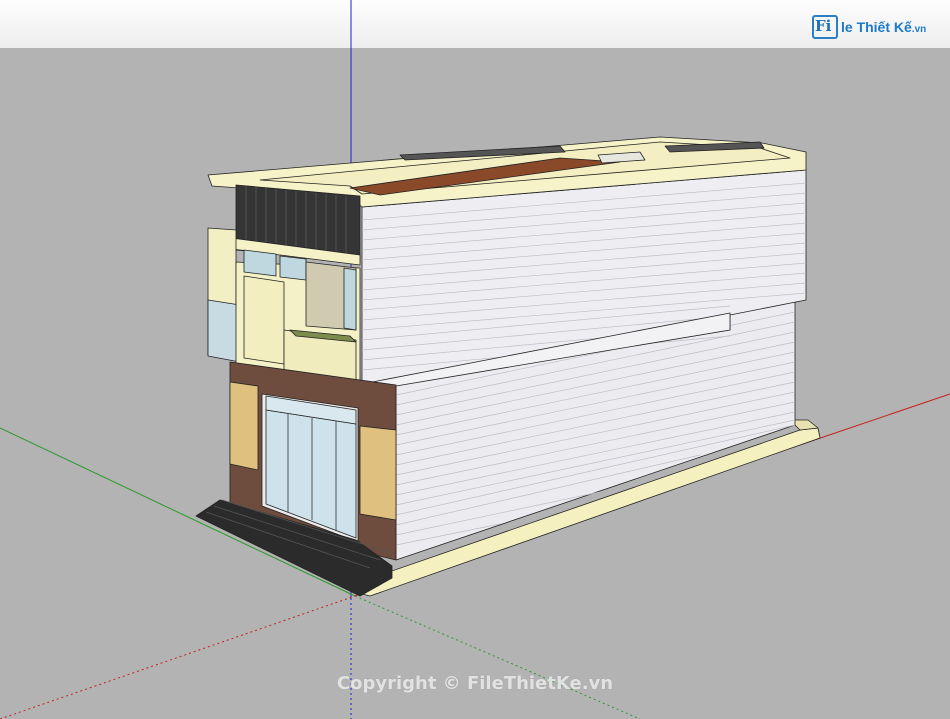 Image resolution: width=950 pixels, height=719 pixels. I want to click on side-window, so click(350, 299).